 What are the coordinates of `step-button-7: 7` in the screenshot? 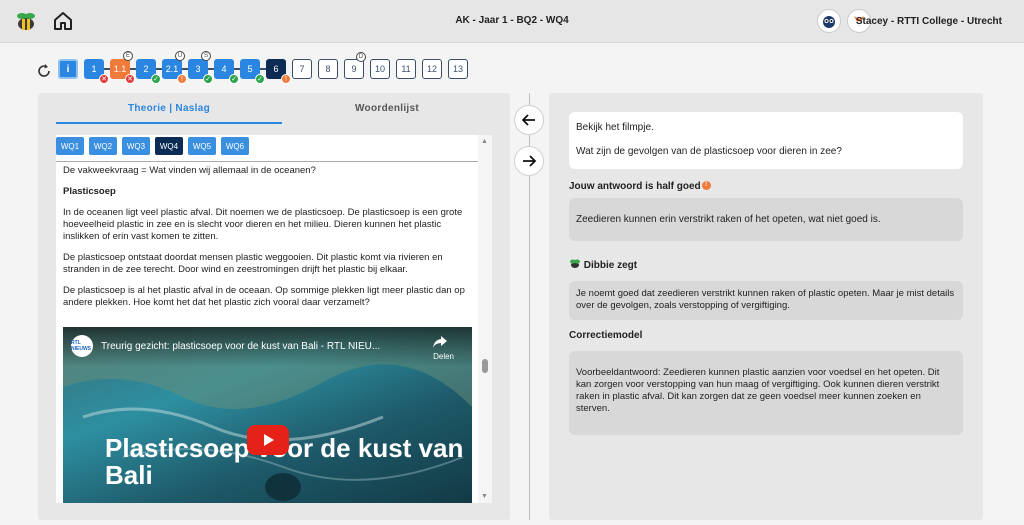 It's located at (302, 69).